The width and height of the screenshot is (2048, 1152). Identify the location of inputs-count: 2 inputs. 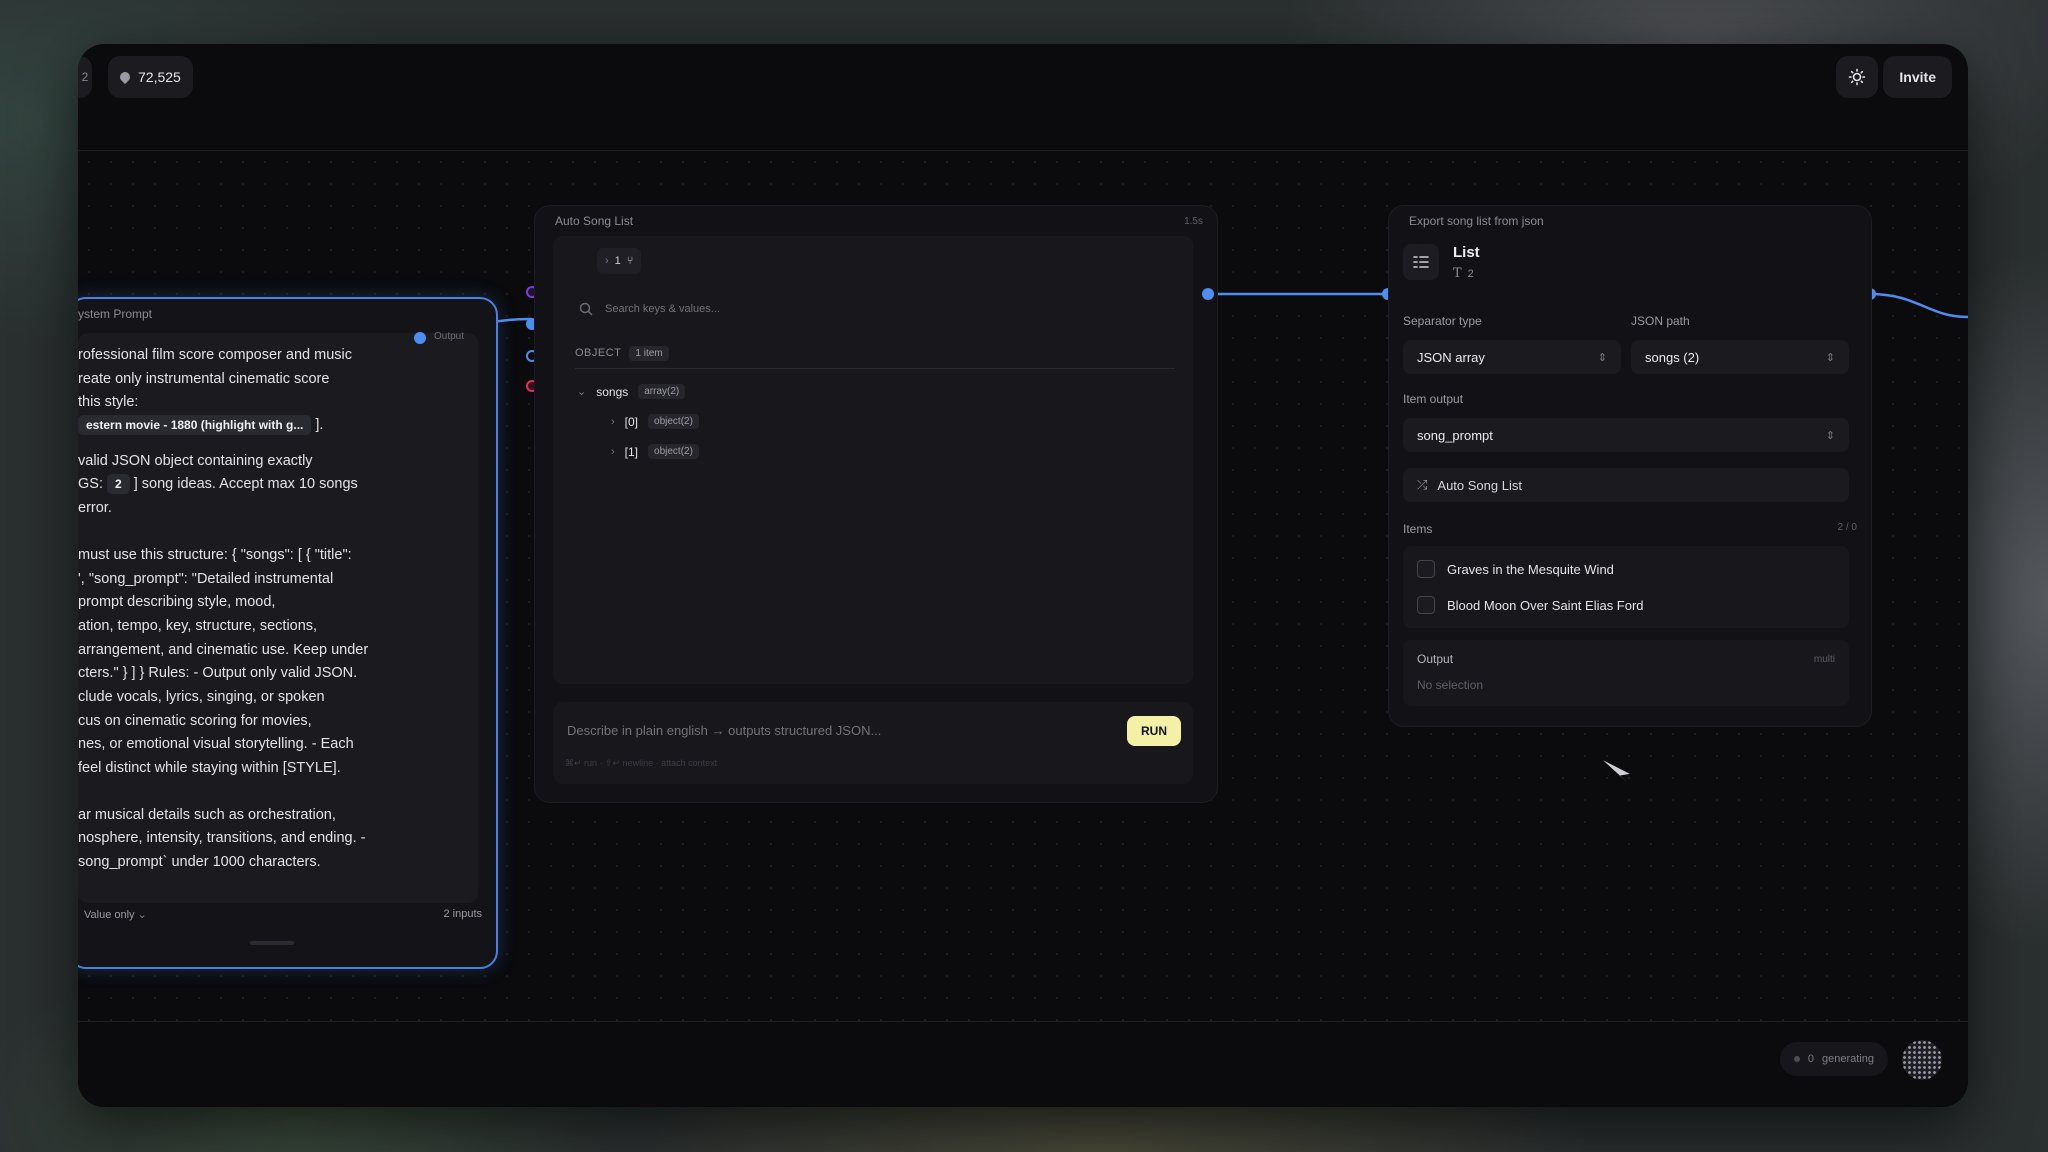
(462, 914).